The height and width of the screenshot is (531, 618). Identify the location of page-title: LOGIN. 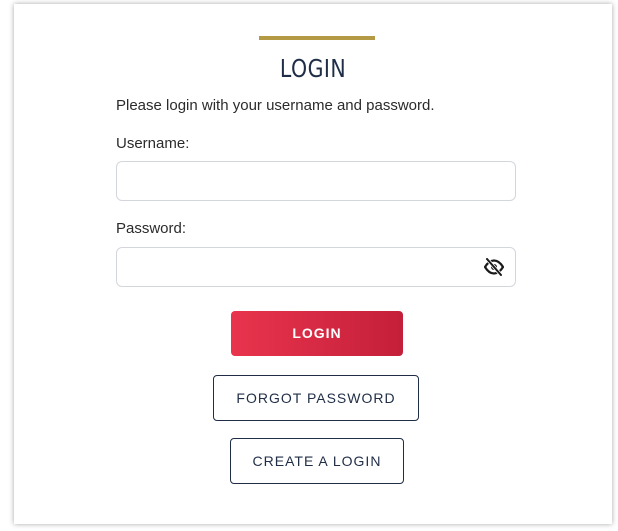
(313, 68).